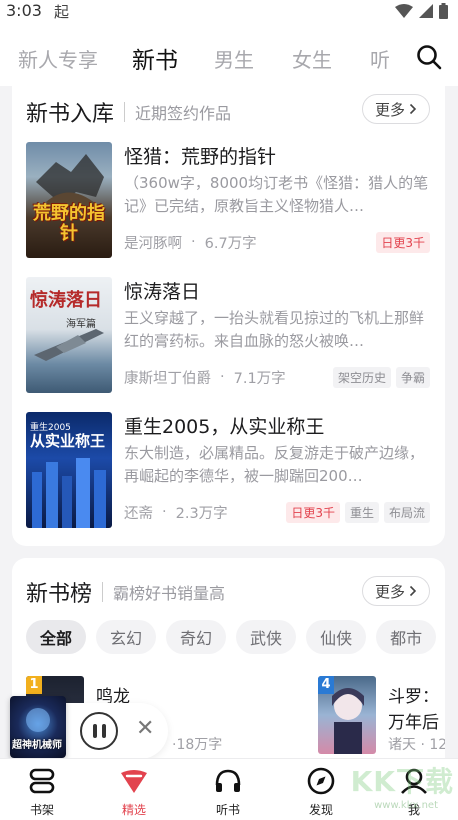 This screenshot has height=820, width=458. Describe the element at coordinates (62, 12) in the screenshot. I see `app-notification-glyph: 起` at that location.